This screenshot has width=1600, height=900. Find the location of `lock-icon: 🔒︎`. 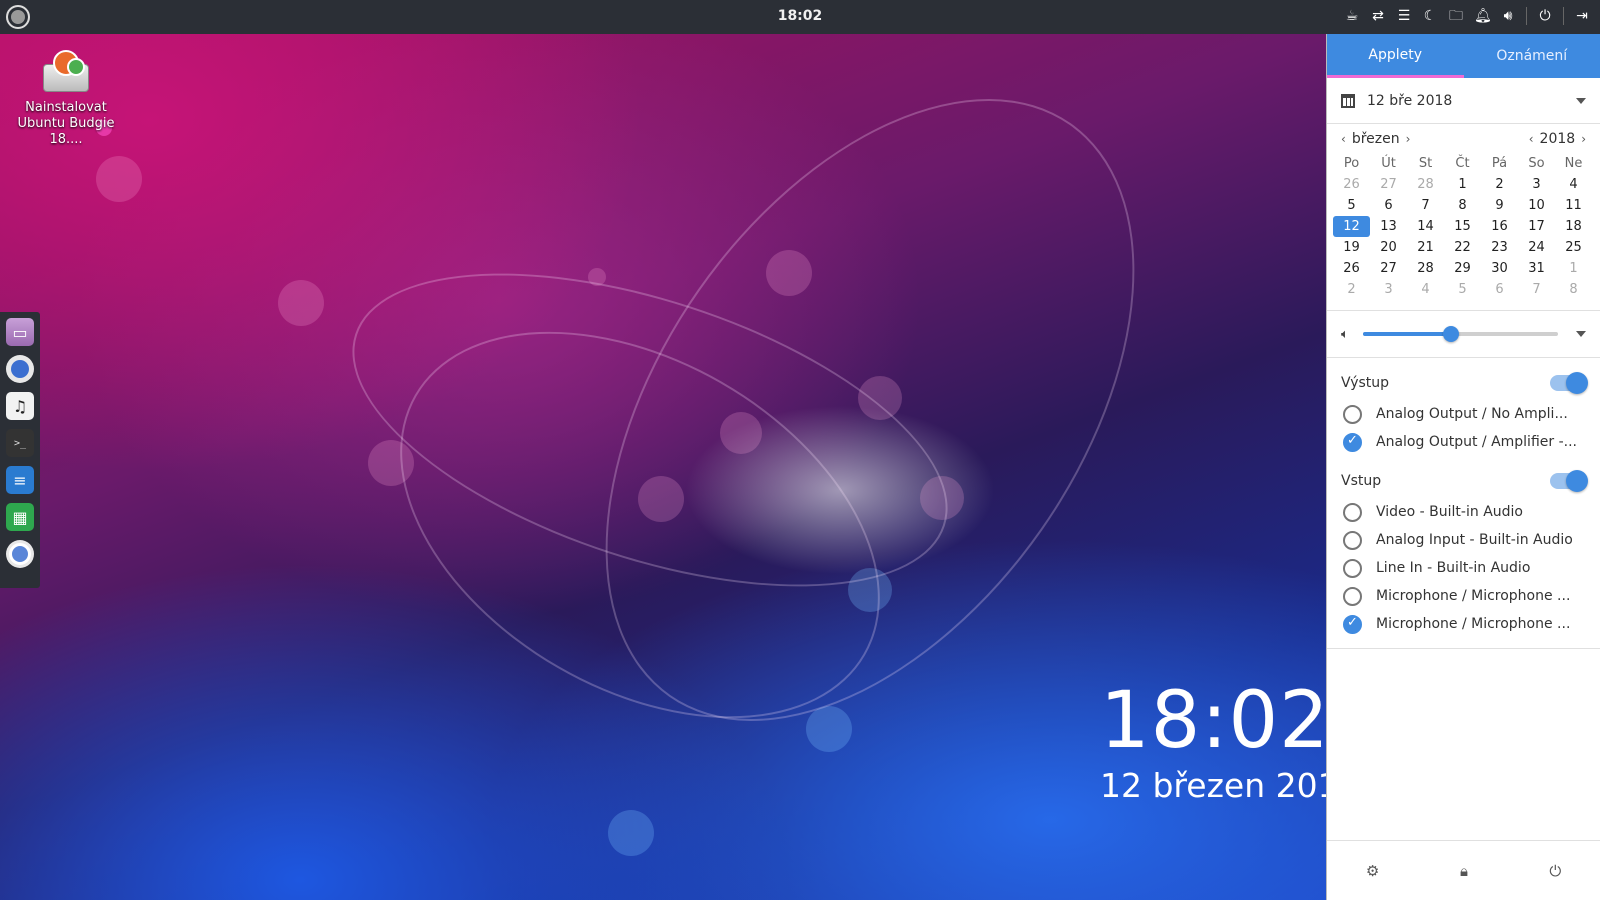

lock-icon: 🔒︎ is located at coordinates (1464, 871).